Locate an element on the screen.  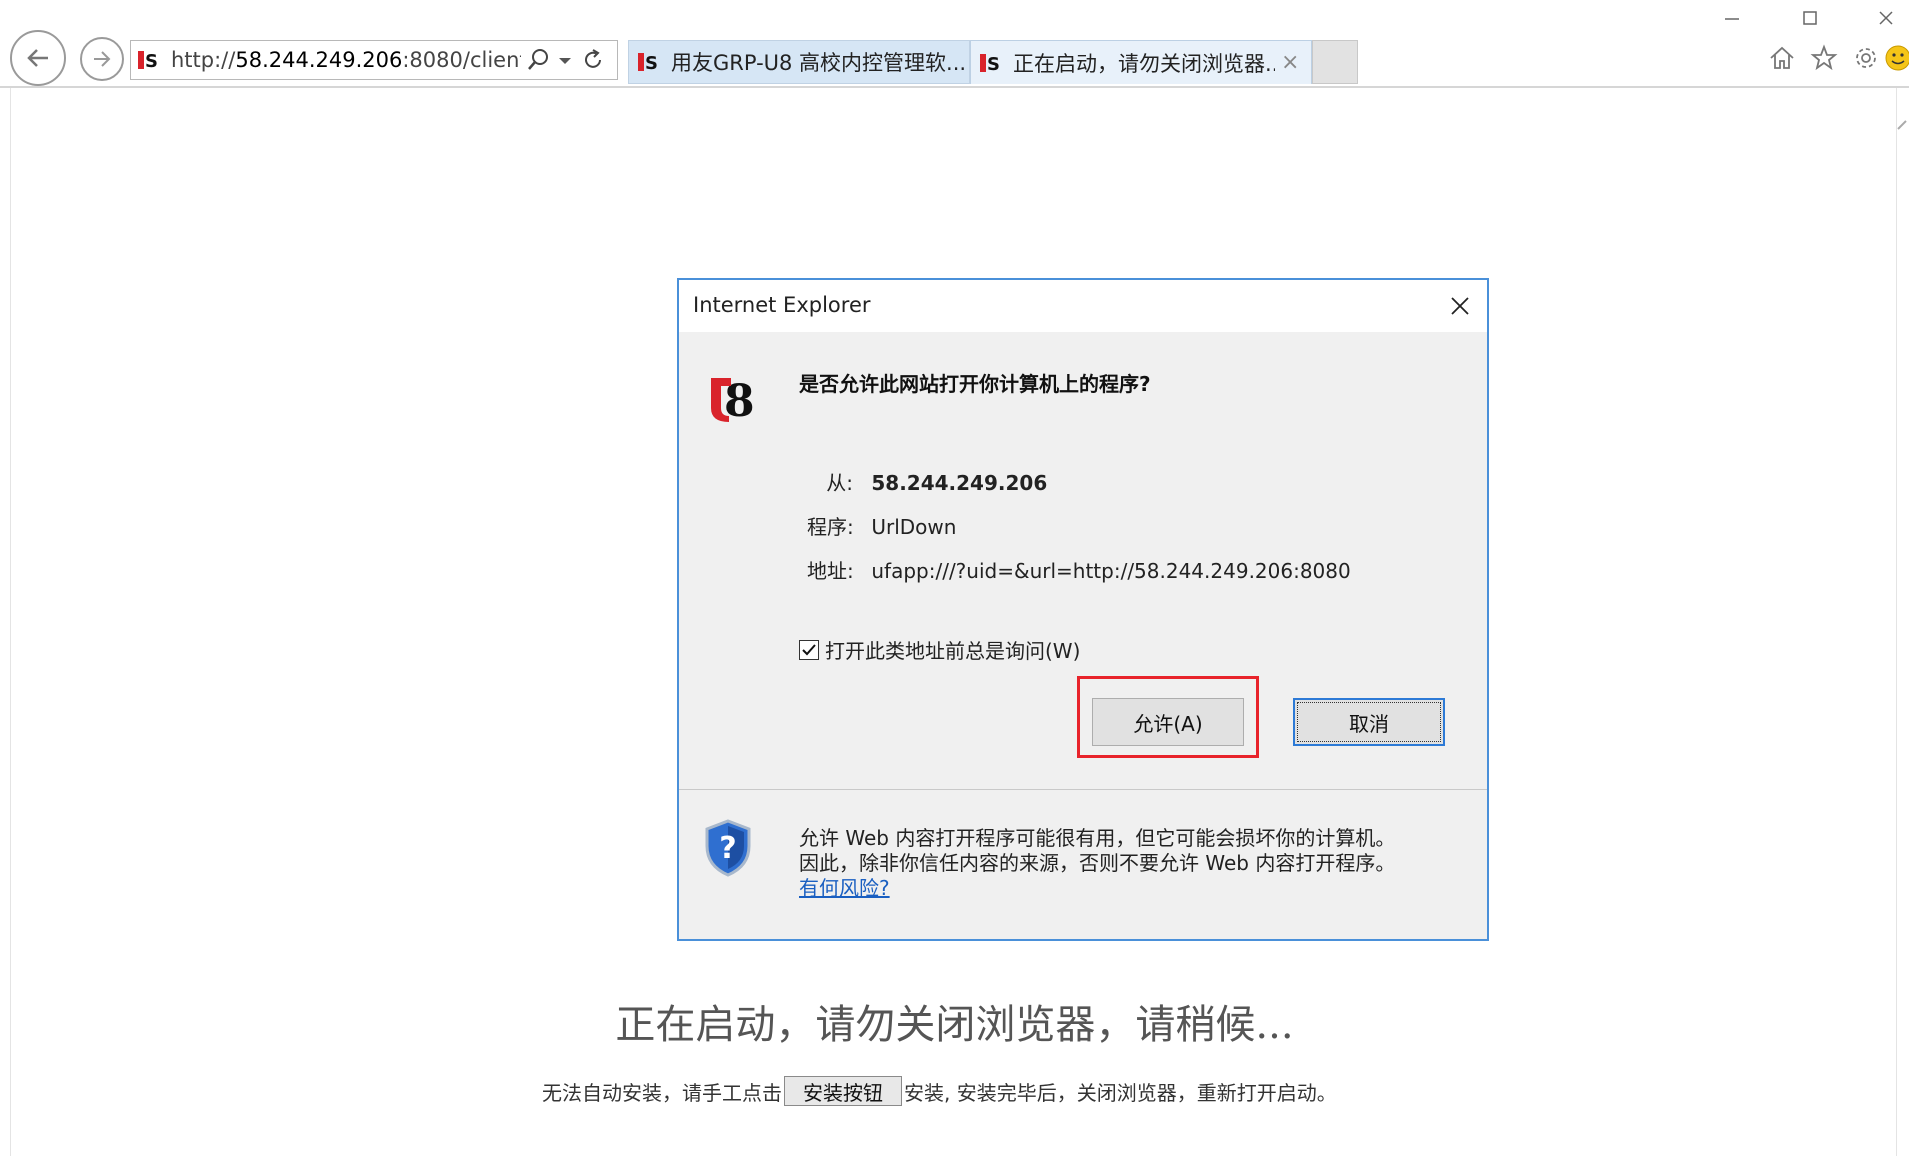
info-from: 从: 58.244.249.206 is located at coordinates (927, 481).